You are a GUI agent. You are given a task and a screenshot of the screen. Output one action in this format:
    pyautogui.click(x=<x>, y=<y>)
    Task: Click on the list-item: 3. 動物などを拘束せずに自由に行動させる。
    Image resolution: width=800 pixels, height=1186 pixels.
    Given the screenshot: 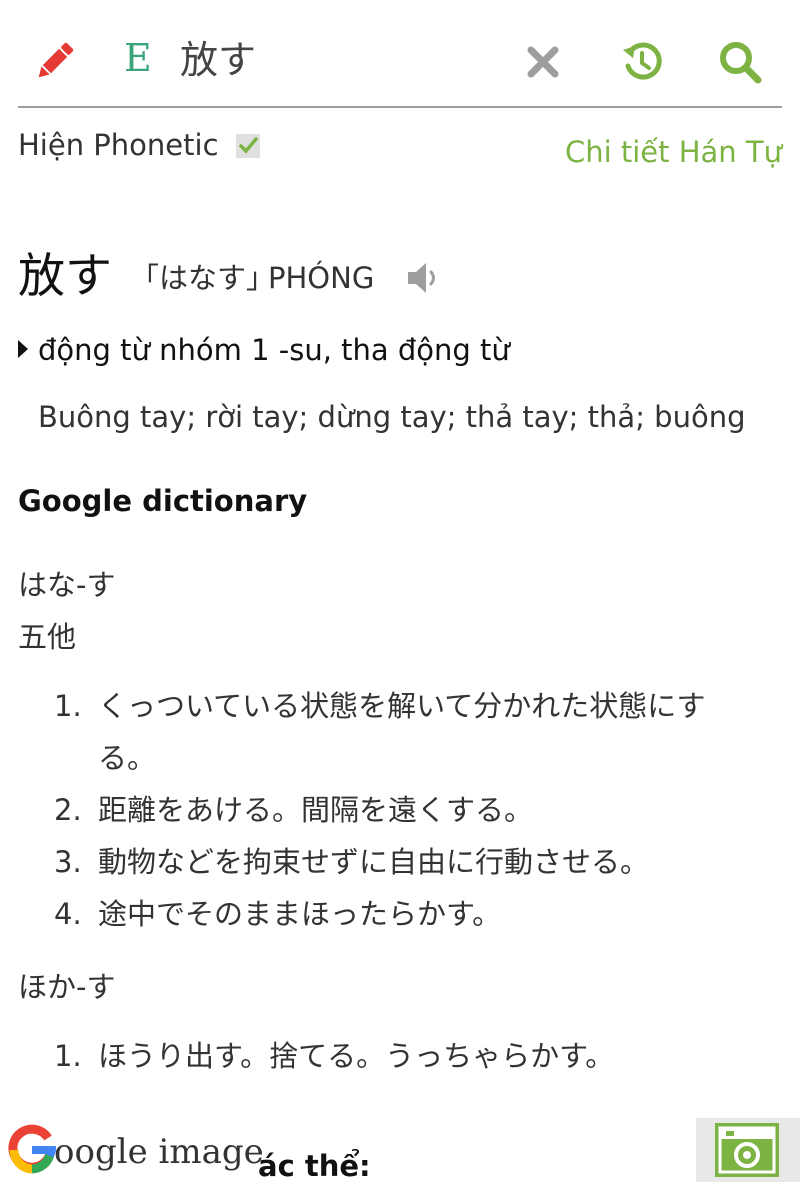 What is the action you would take?
    pyautogui.click(x=404, y=862)
    